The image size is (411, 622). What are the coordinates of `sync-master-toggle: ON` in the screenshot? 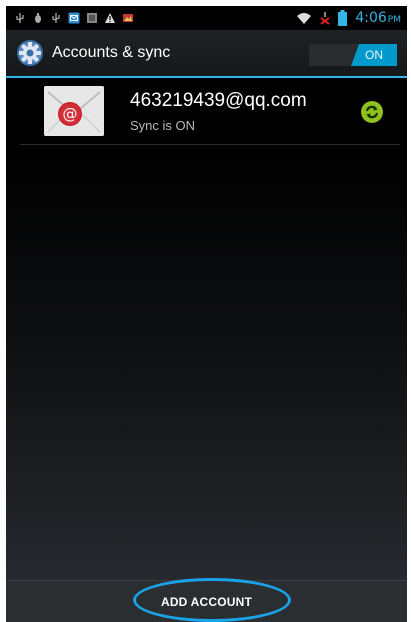 It's located at (353, 55).